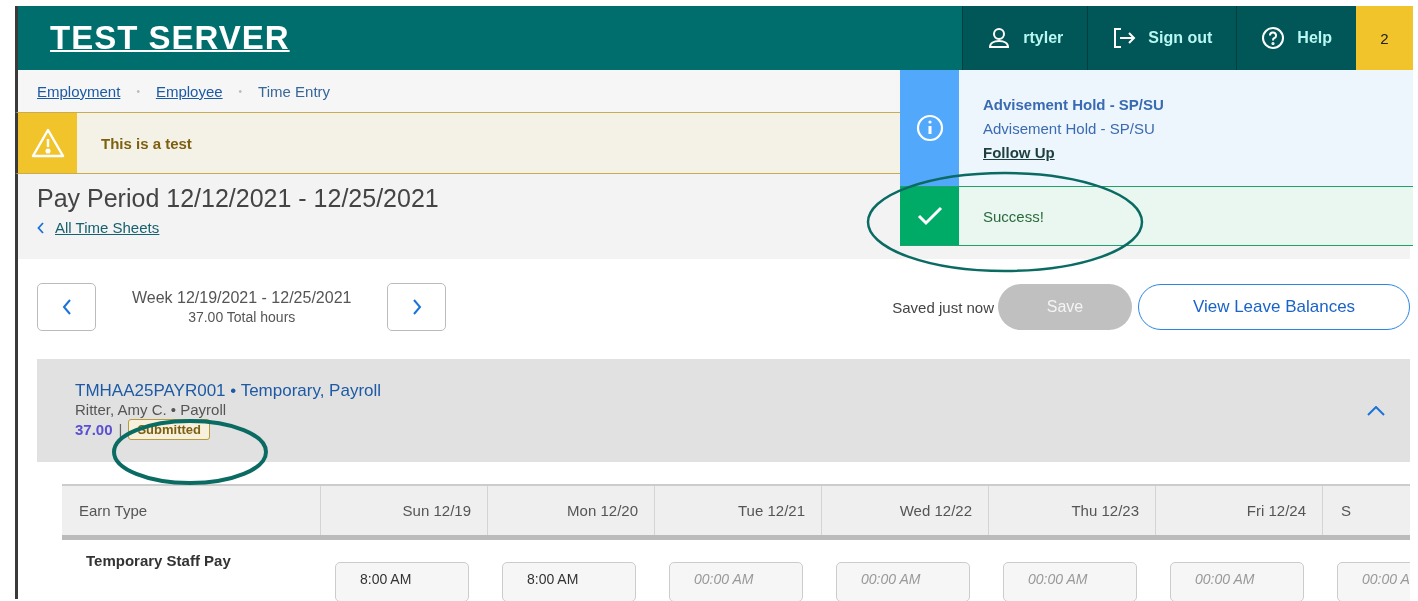 This screenshot has width=1418, height=601. I want to click on job-subtitle: Ritter, Amy C. • Payroll, so click(151, 409).